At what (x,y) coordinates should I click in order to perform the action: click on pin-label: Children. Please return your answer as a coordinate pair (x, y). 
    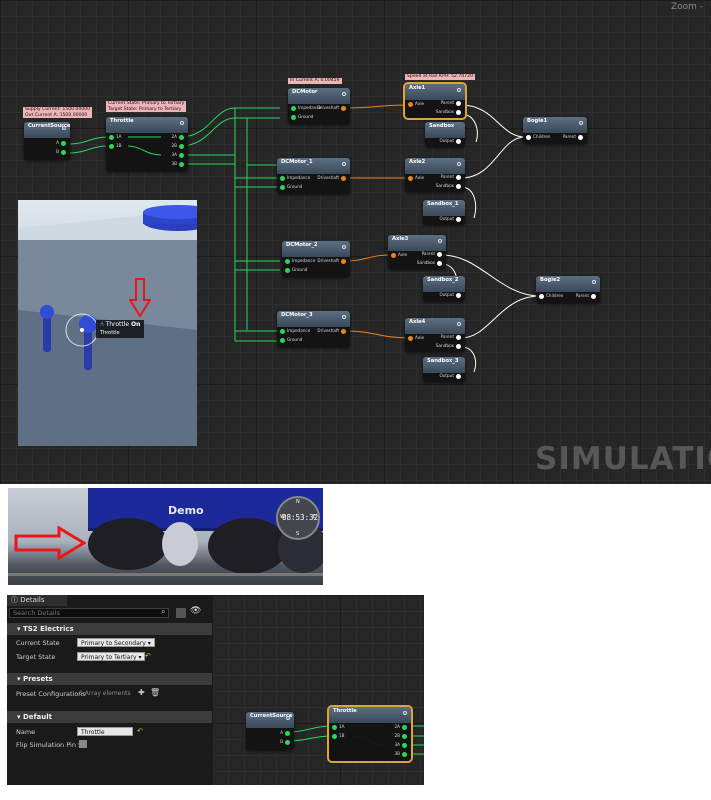
    Looking at the image, I should click on (555, 295).